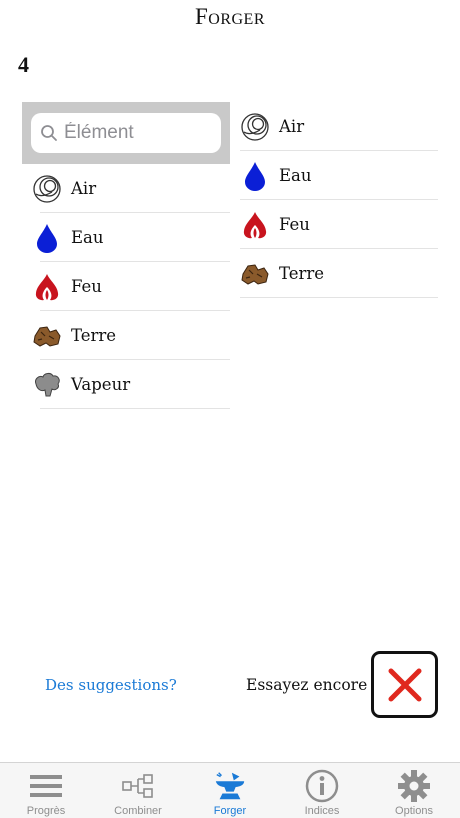  I want to click on element-list-right: Air Eau Feu Terre, so click(334, 200).